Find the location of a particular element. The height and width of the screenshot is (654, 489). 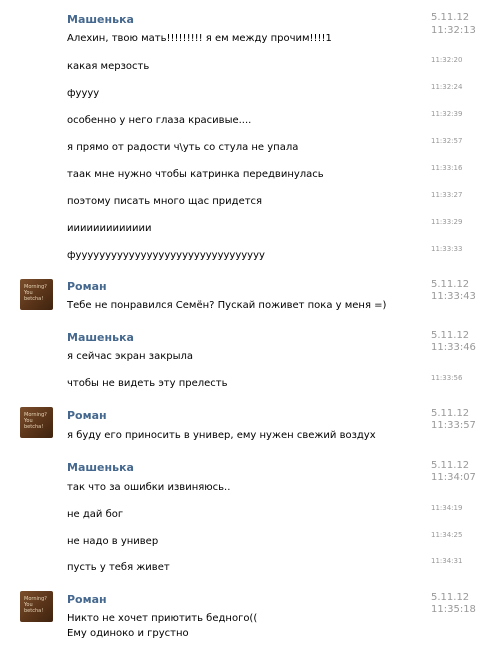

message-time: 11:33:57 is located at coordinates (453, 425).